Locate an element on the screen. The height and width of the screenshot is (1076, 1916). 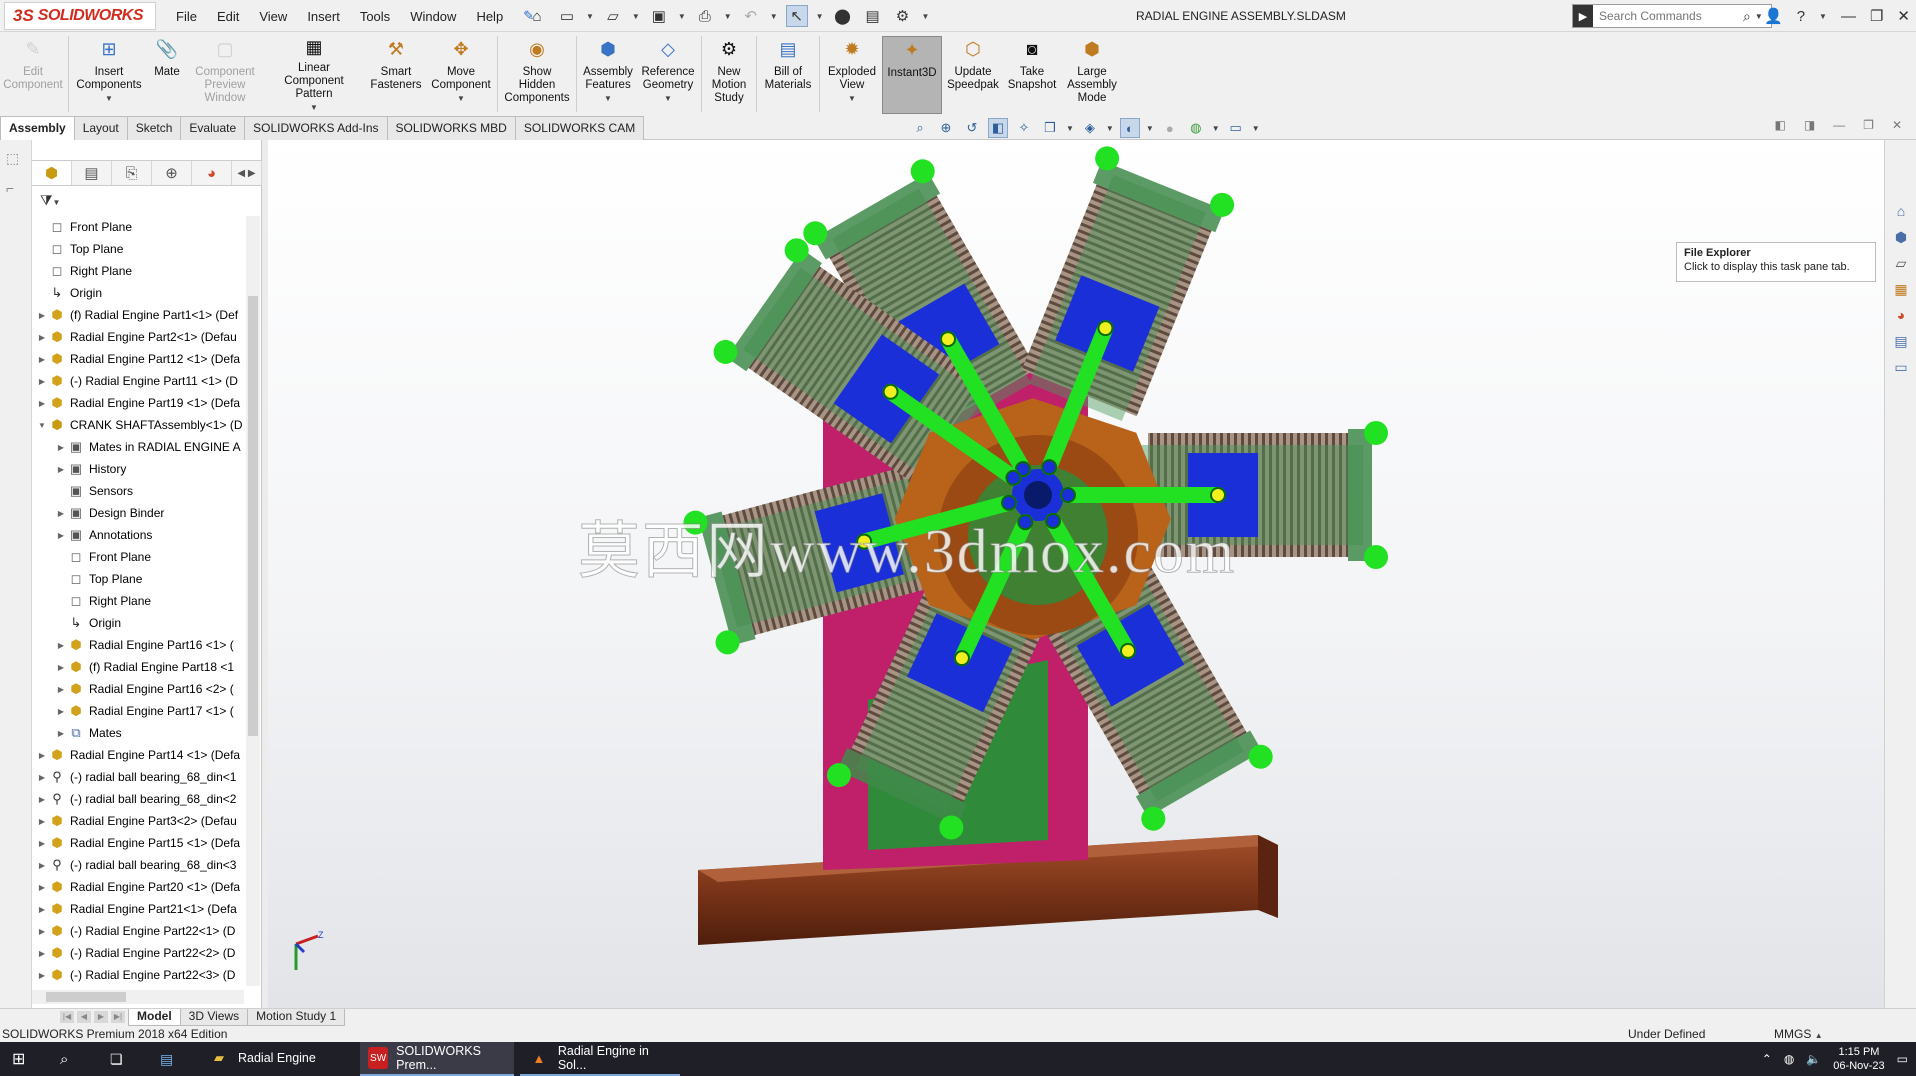
tree-item: ▶ ⬢ Radial Engine Part21<1> (Defa is located at coordinates (138, 909).